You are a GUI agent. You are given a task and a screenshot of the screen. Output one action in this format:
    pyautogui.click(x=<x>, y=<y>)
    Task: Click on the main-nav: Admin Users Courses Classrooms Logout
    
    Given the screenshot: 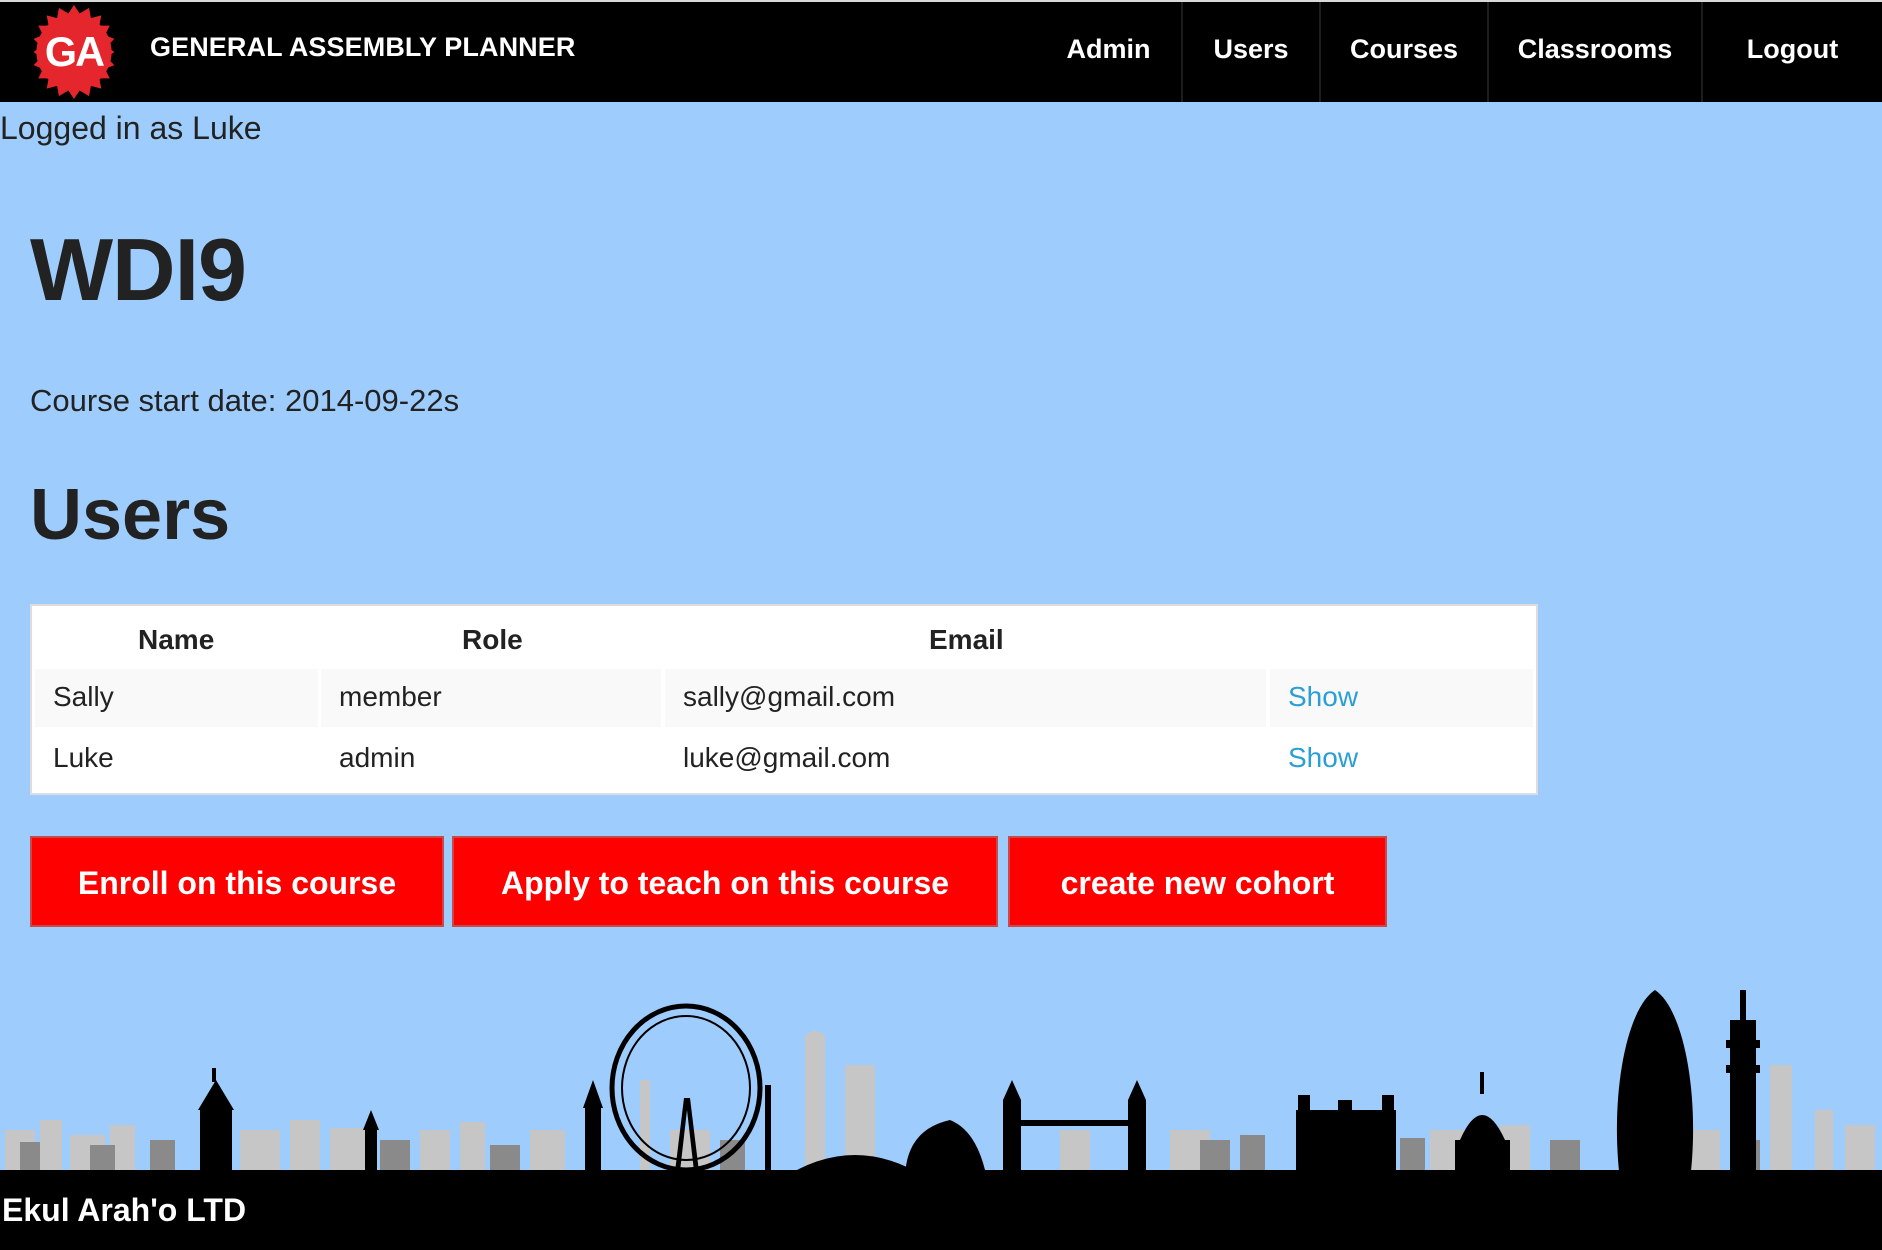 What is the action you would take?
    pyautogui.click(x=1459, y=52)
    